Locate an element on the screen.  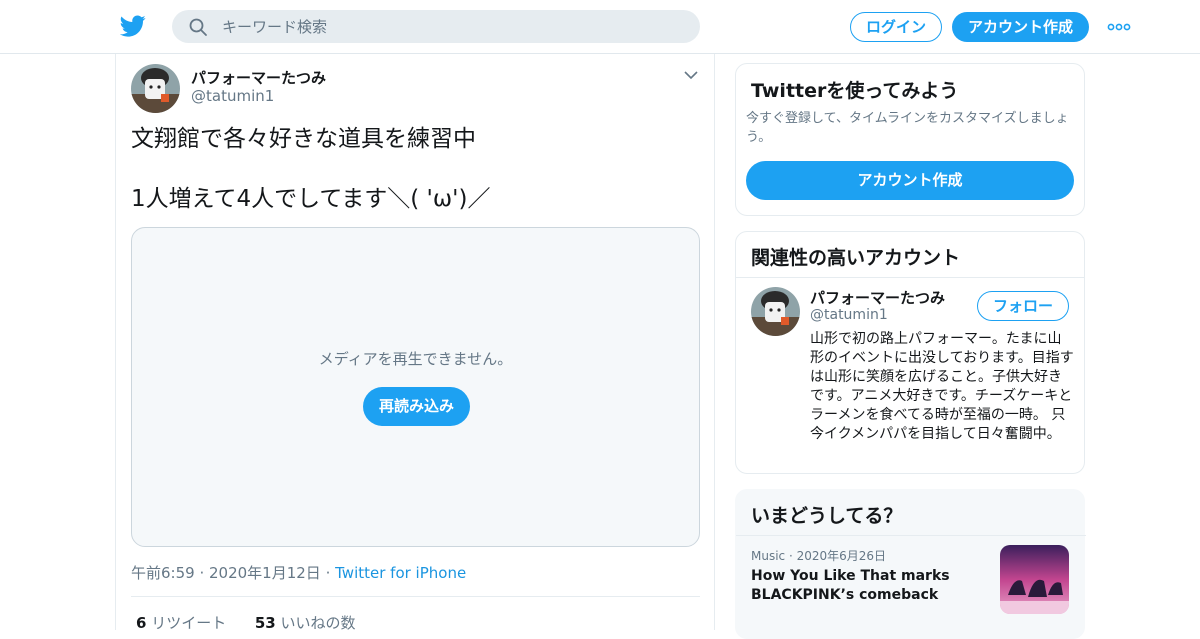
like-label: いいねの数 is located at coordinates (318, 623).